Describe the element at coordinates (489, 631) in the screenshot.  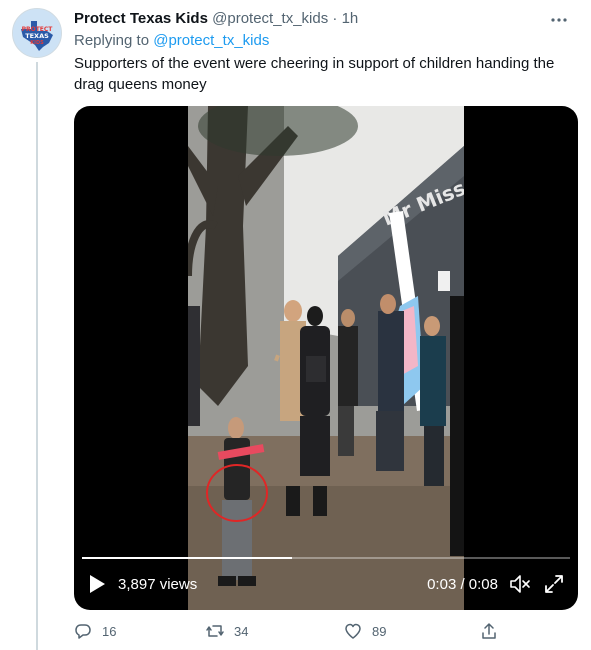
I see `share-icon` at that location.